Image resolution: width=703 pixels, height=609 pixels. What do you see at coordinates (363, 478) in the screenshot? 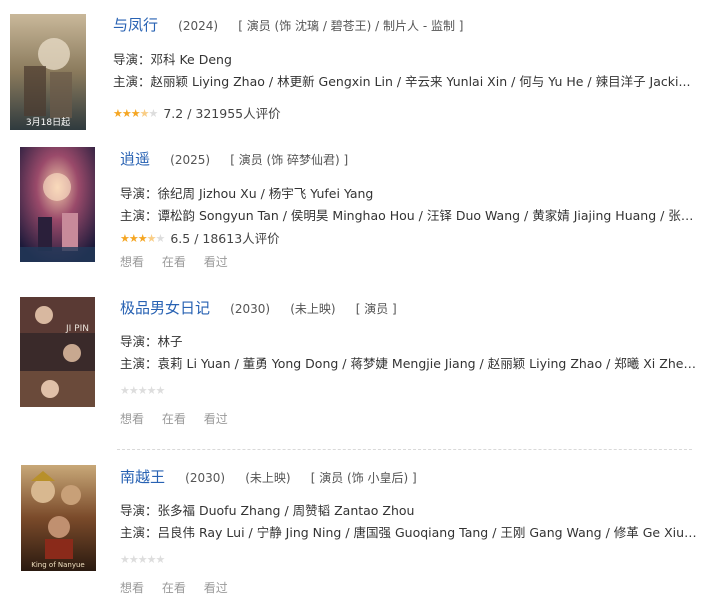
I see `movie-role: [ 演员 (饰 小皇后) ]` at bounding box center [363, 478].